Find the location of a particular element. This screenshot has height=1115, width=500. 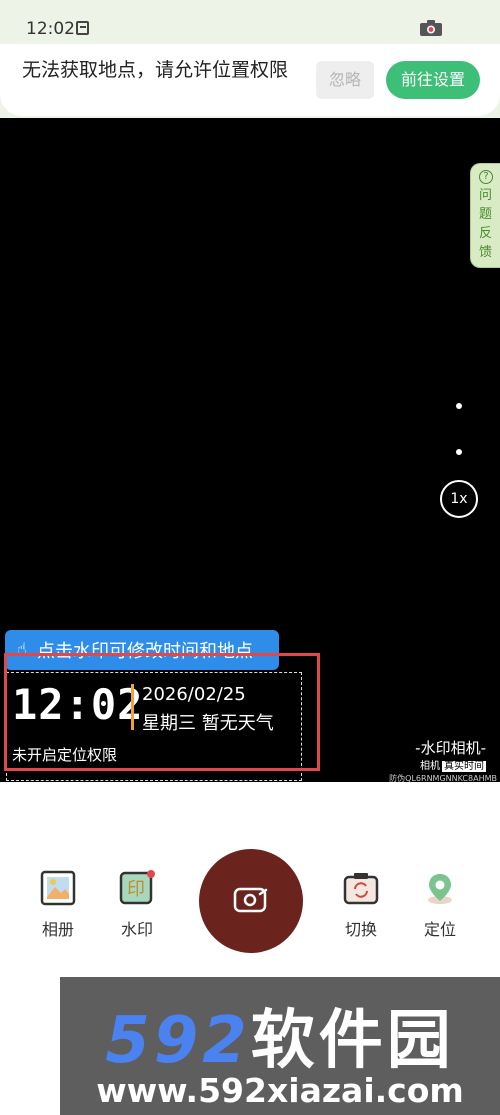

switch-camera-button: 切换 is located at coordinates (361, 905).